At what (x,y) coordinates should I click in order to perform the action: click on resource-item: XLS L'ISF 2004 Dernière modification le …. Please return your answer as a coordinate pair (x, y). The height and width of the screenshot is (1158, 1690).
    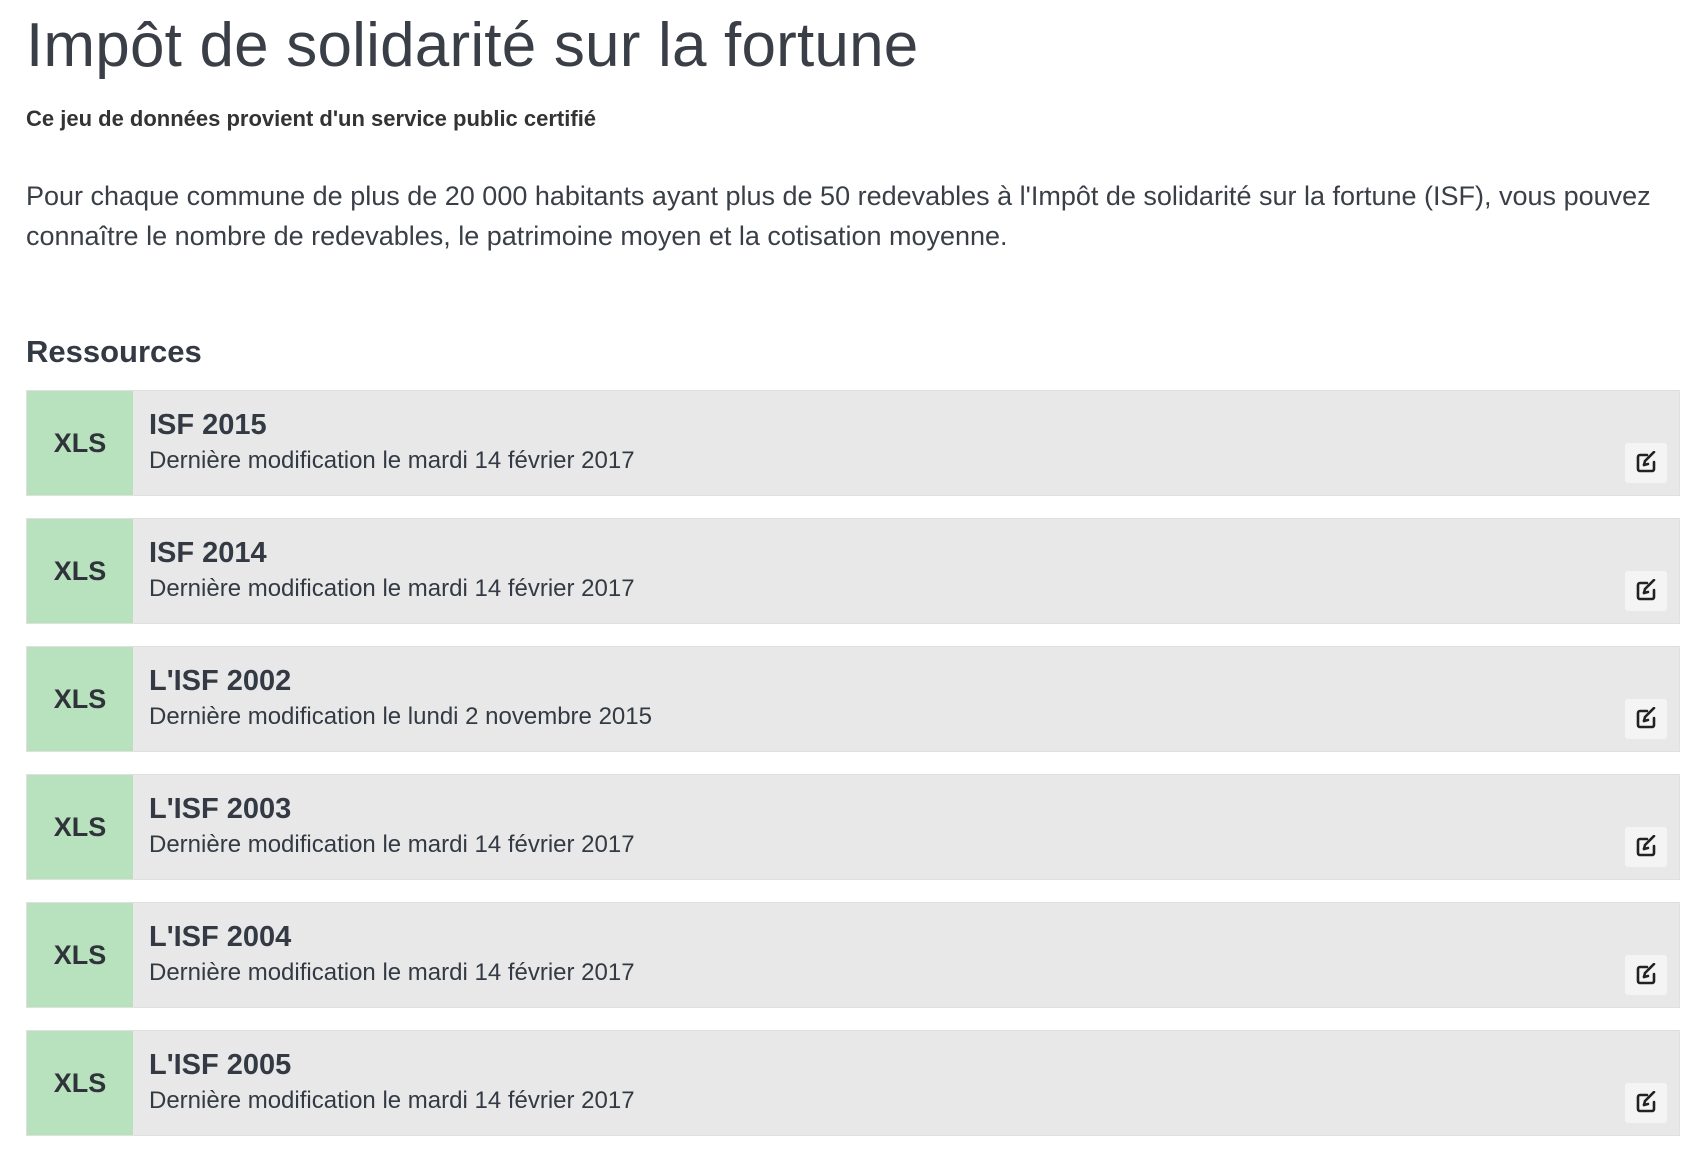
    Looking at the image, I should click on (853, 955).